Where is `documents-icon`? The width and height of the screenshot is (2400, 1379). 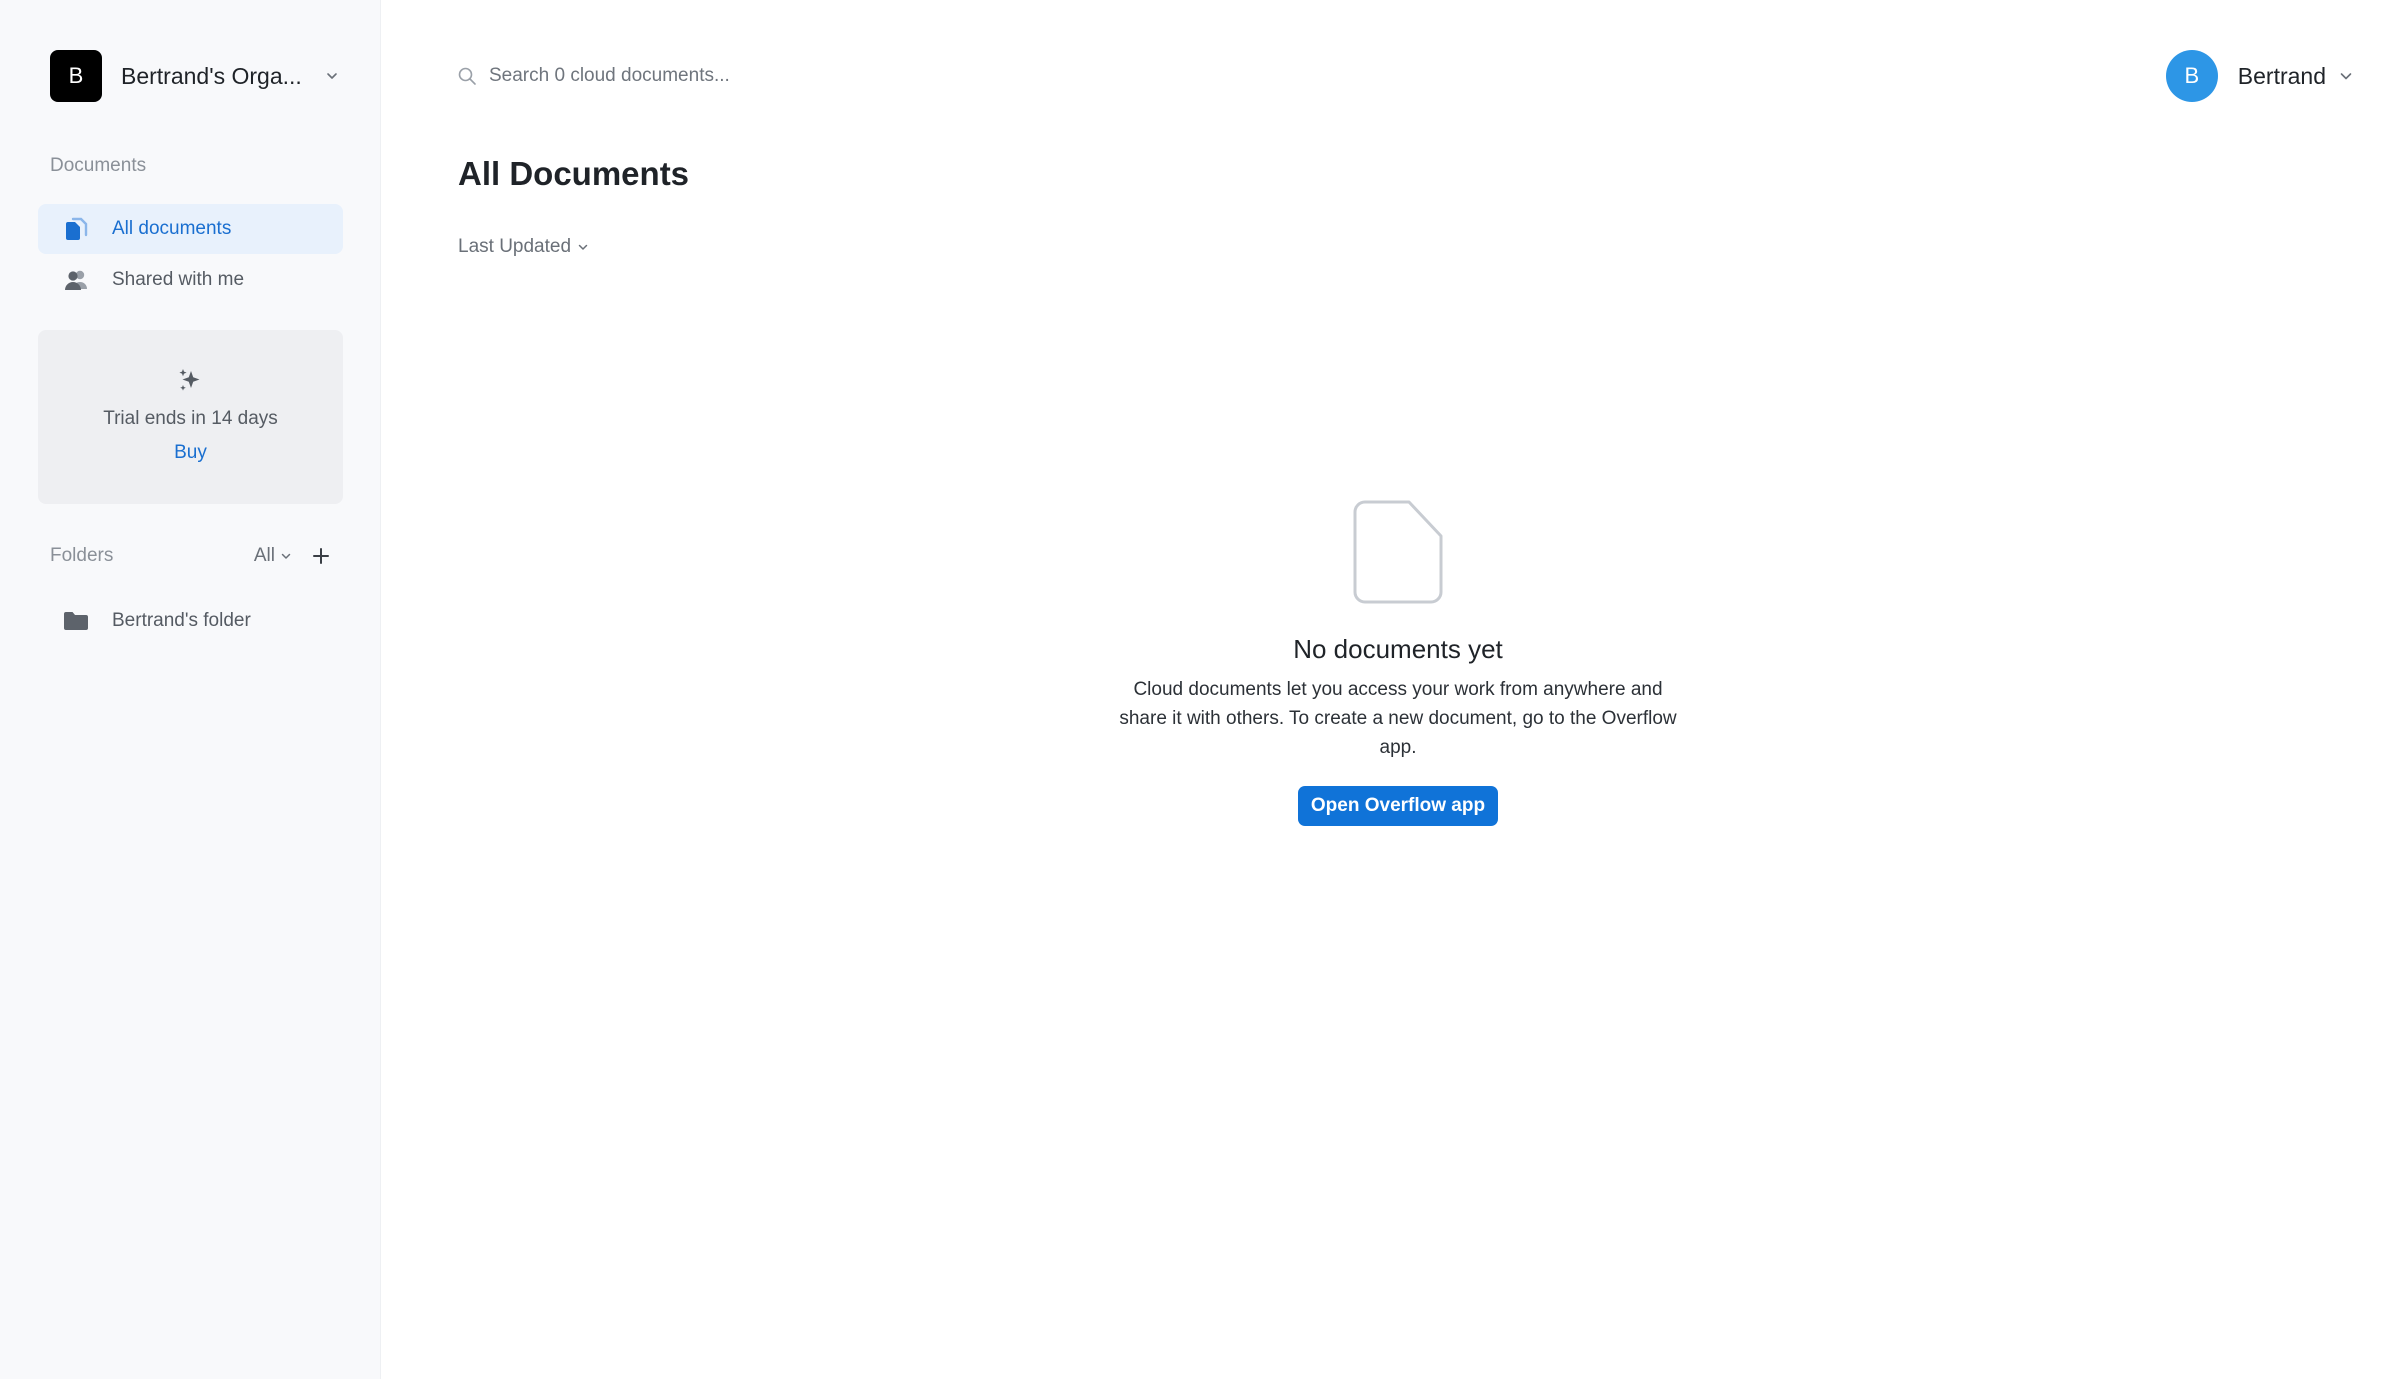 documents-icon is located at coordinates (76, 229).